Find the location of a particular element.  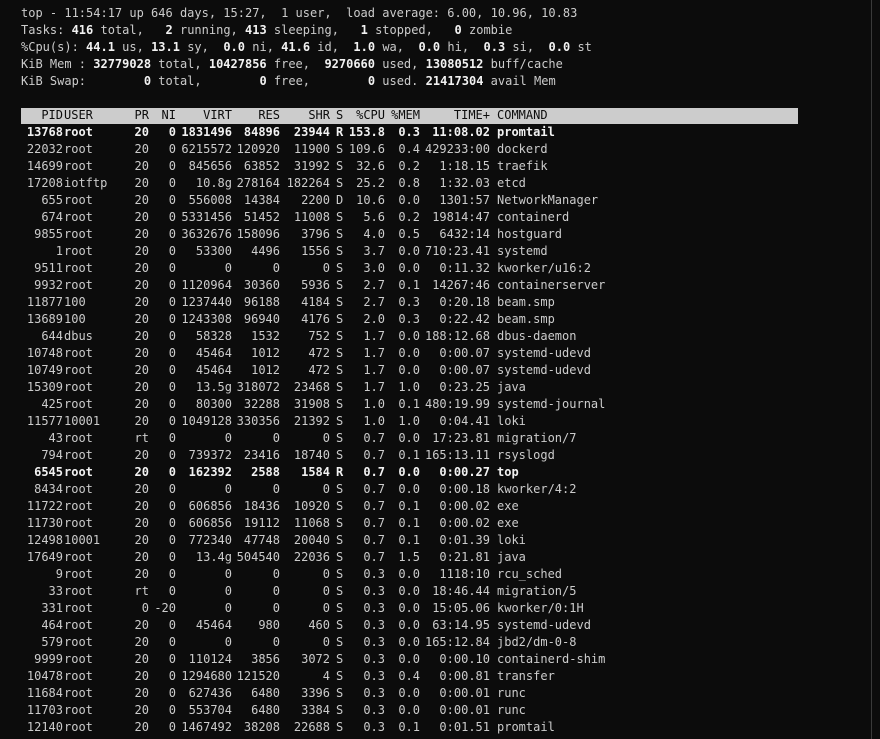

process-cmd: dbus-daemon is located at coordinates (537, 336).